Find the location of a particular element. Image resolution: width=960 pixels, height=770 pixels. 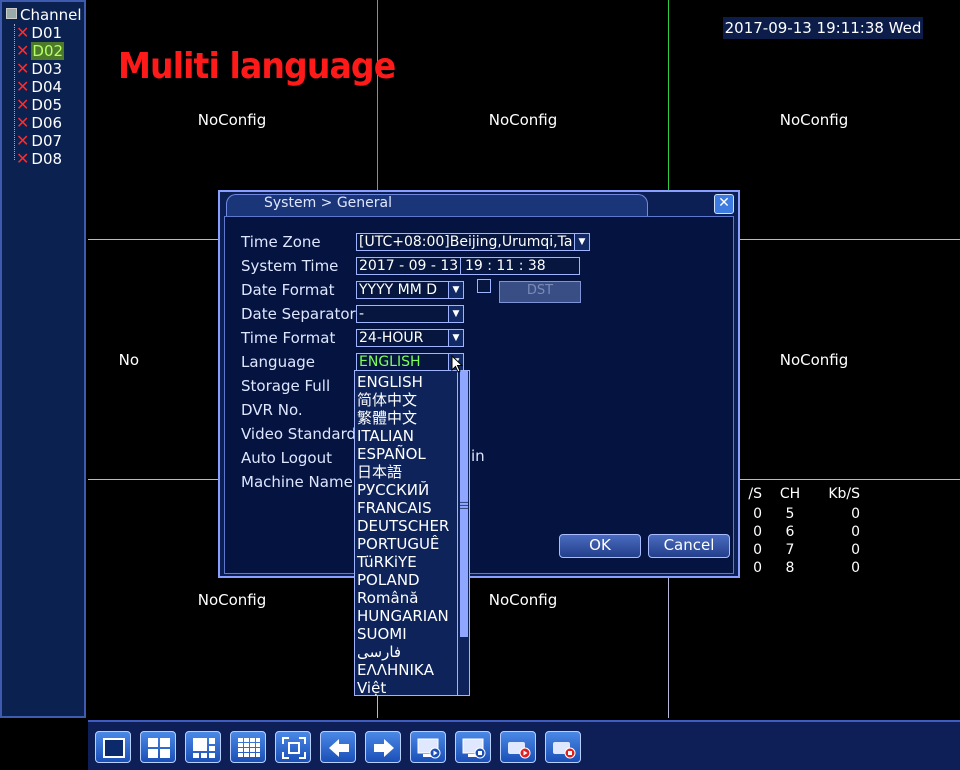

date-format-select: YYYY MM D ▼ is located at coordinates (410, 290).